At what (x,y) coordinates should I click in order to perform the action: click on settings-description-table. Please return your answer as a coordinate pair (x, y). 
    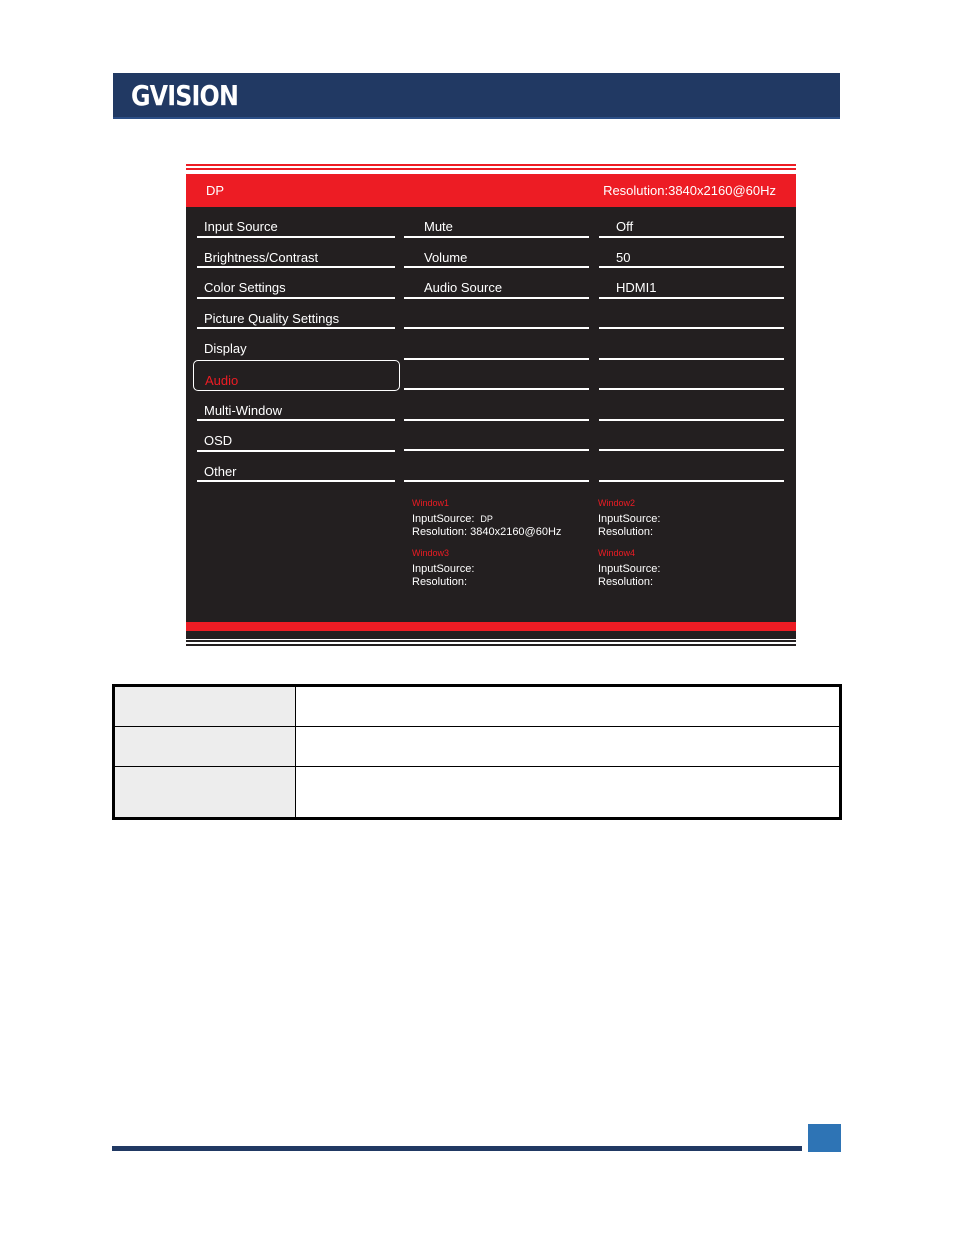
    Looking at the image, I should click on (477, 752).